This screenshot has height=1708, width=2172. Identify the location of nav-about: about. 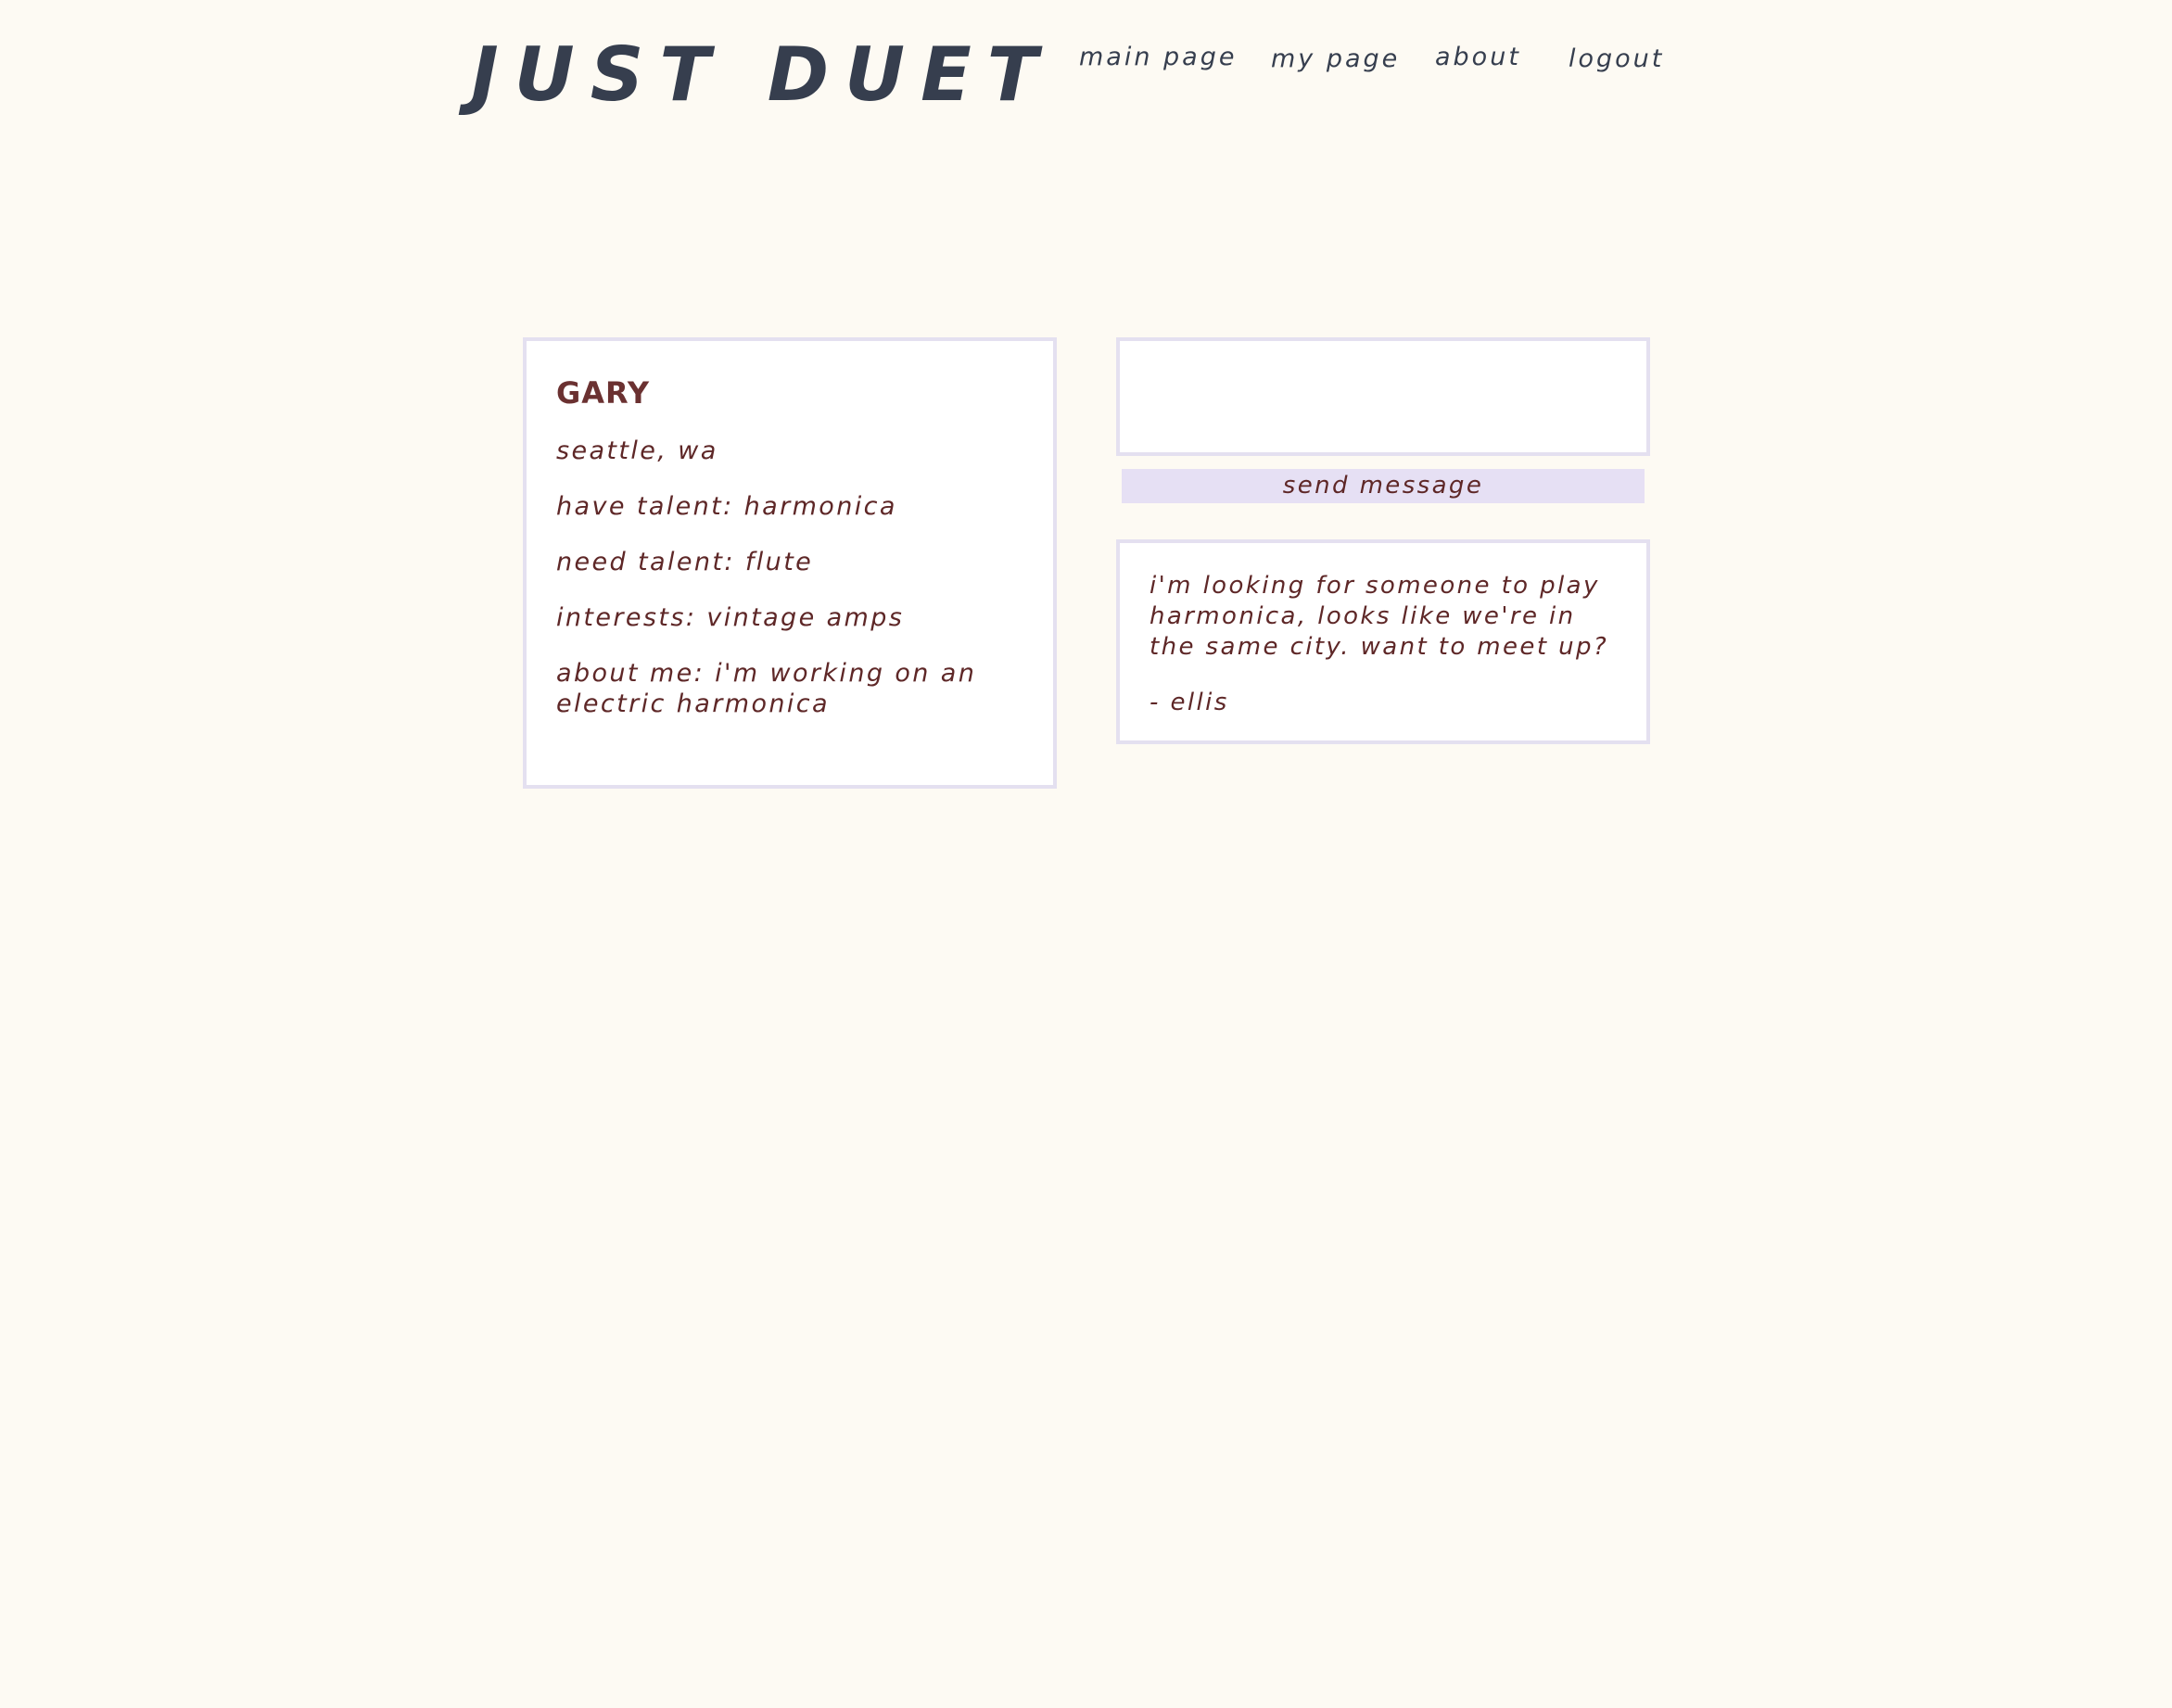
(1478, 57).